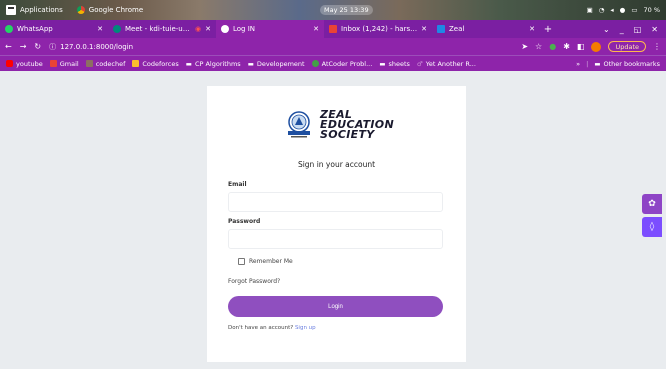 This screenshot has height=369, width=666. What do you see at coordinates (244, 221) in the screenshot?
I see `password-label: Password` at bounding box center [244, 221].